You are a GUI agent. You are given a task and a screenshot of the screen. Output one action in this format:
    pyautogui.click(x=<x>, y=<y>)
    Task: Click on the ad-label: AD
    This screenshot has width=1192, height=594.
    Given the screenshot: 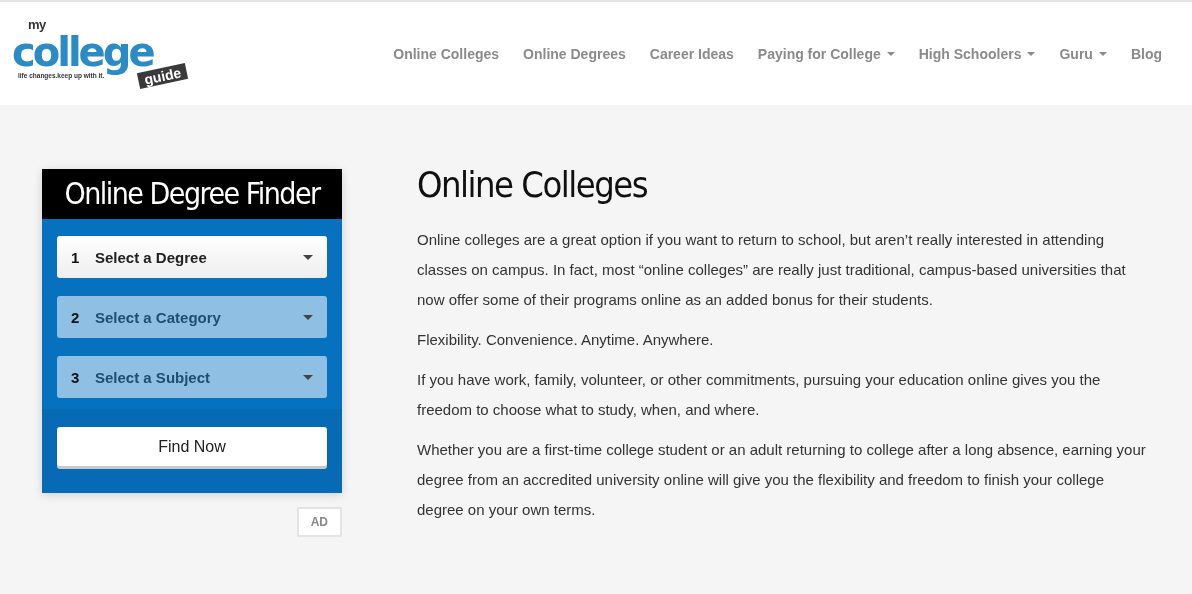 What is the action you would take?
    pyautogui.click(x=319, y=522)
    